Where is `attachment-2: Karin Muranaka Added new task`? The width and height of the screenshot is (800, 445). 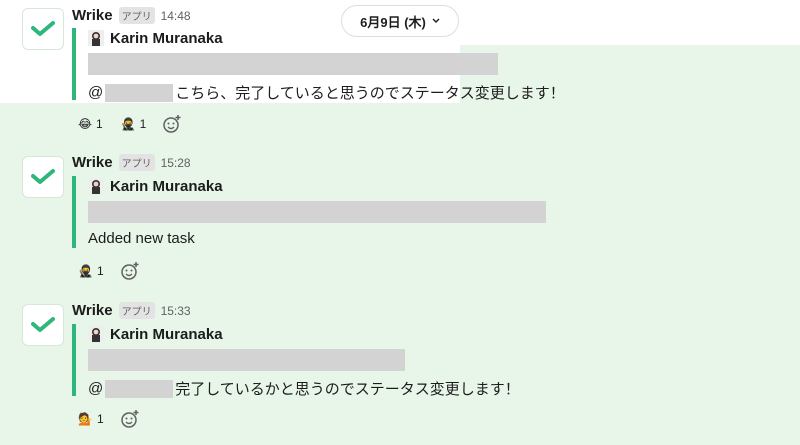
attachment-2: Karin Muranaka Added new task is located at coordinates (332, 212).